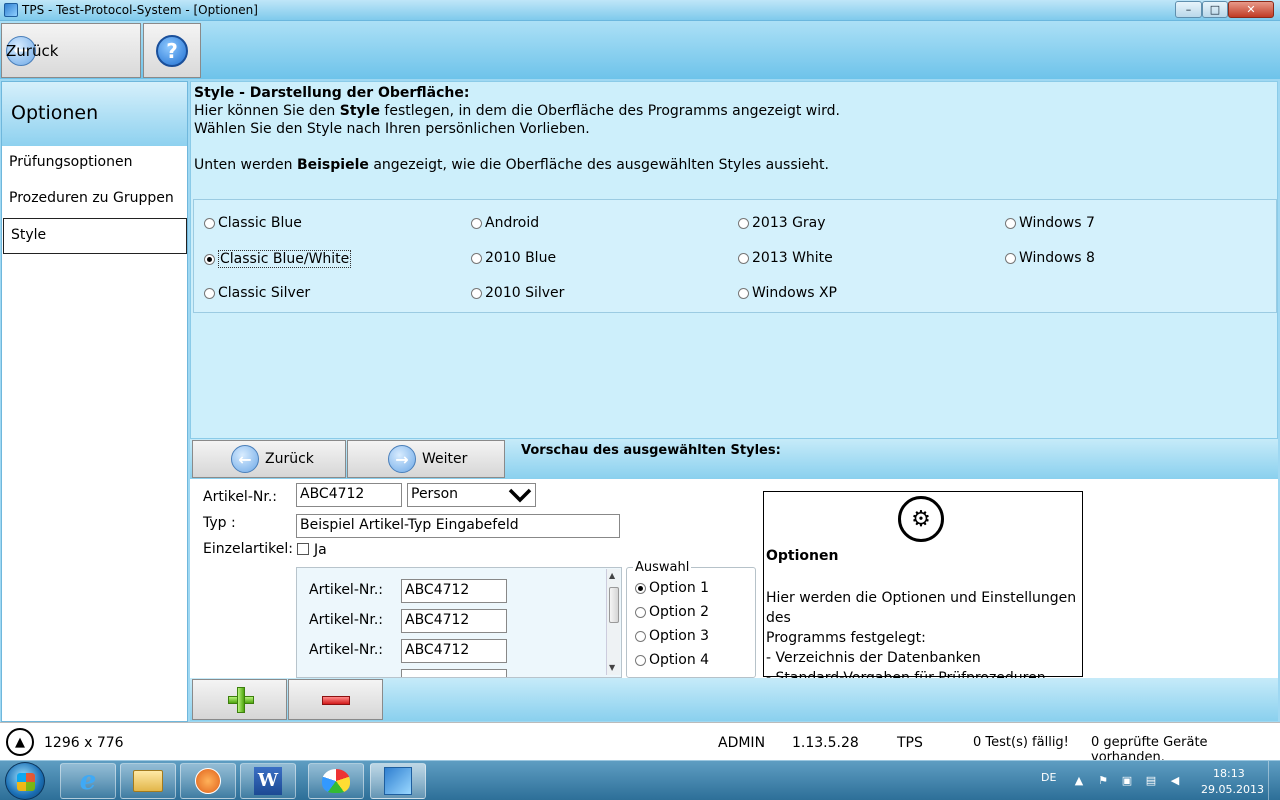 Image resolution: width=1280 pixels, height=800 pixels. What do you see at coordinates (782, 223) in the screenshot?
I see `style-radio-2013-gray: 2013 Gray` at bounding box center [782, 223].